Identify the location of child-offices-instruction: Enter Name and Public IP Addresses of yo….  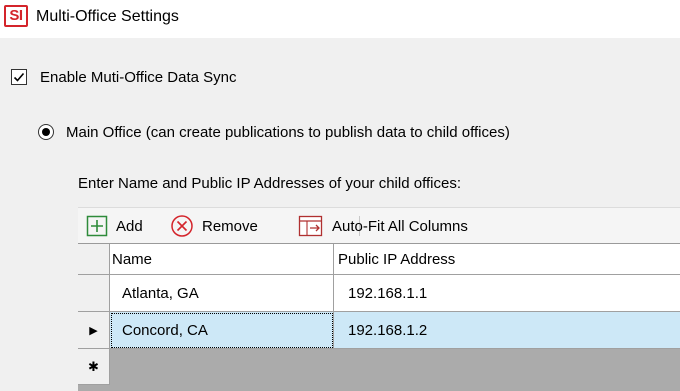
(269, 183).